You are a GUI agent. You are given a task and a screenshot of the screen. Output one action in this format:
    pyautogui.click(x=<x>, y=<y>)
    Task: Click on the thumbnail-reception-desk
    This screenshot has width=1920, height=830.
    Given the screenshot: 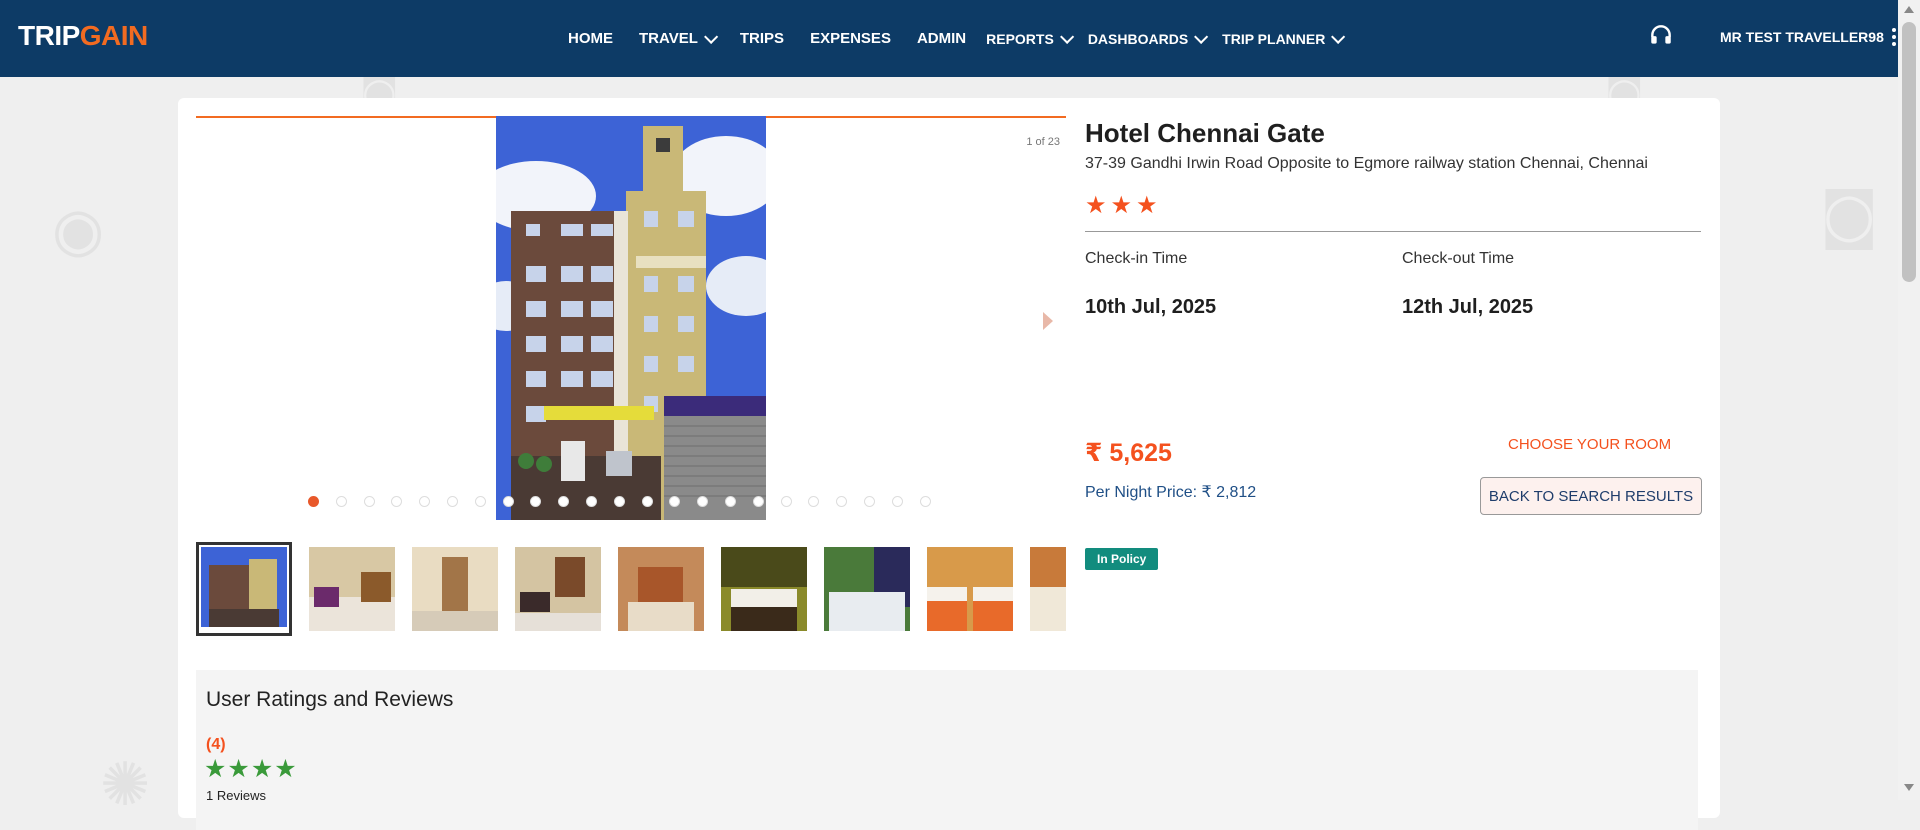 What is the action you would take?
    pyautogui.click(x=661, y=589)
    